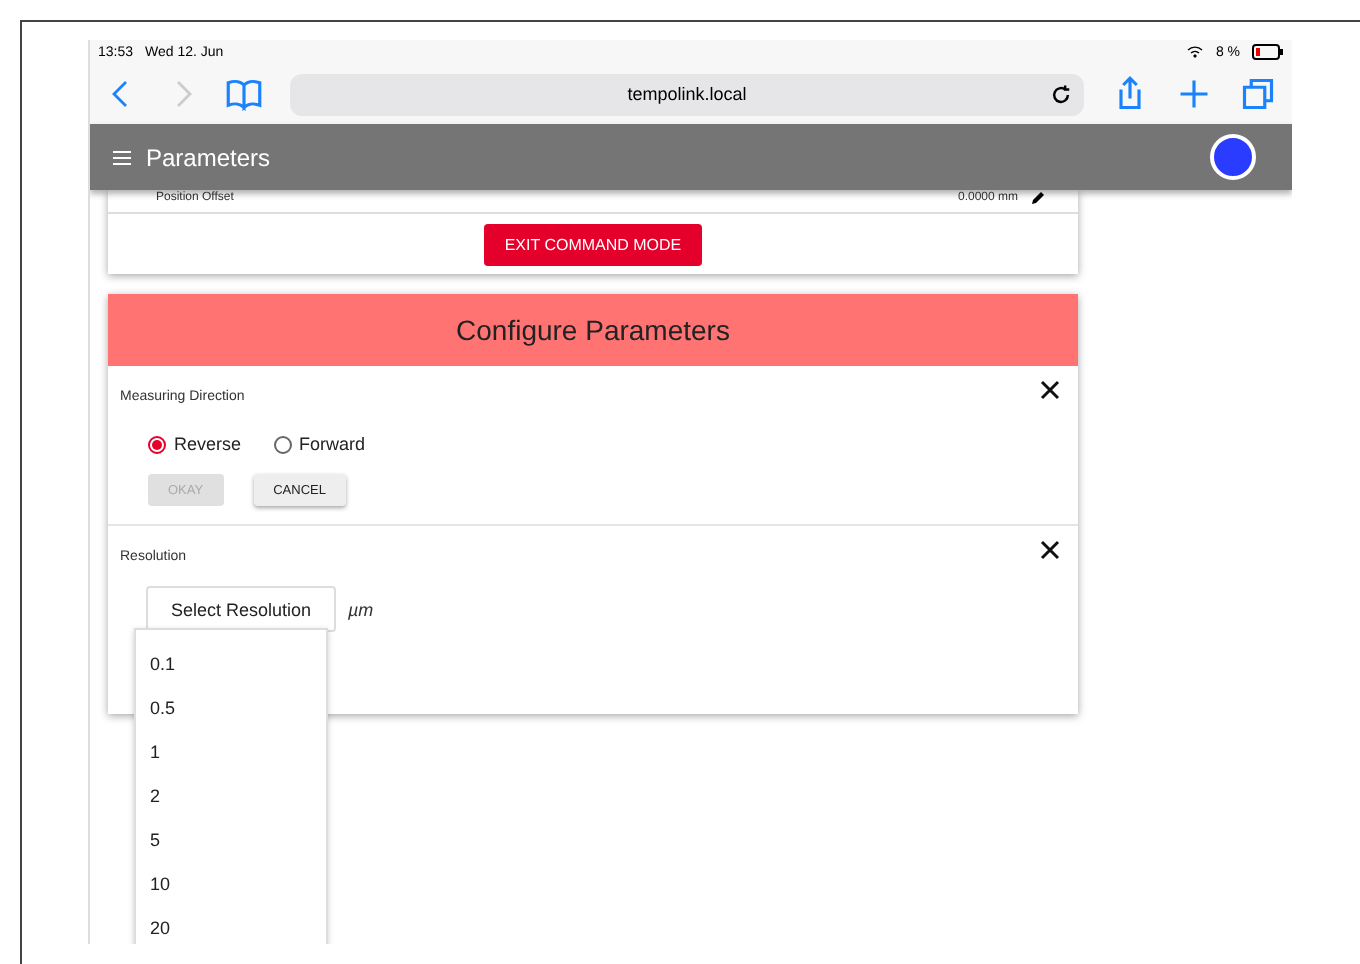  I want to click on dropdown-option: 20, so click(231, 925).